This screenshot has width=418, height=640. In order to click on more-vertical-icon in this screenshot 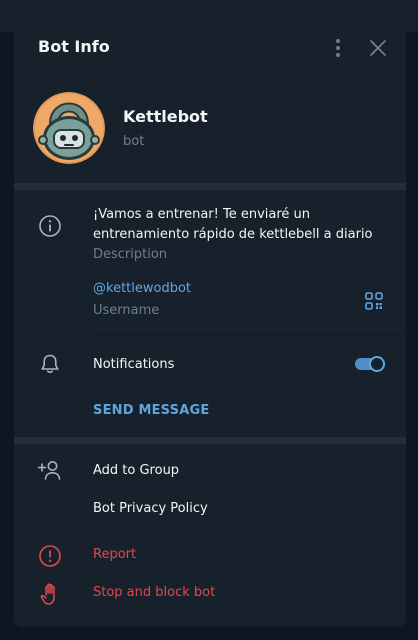, I will do `click(338, 48)`.